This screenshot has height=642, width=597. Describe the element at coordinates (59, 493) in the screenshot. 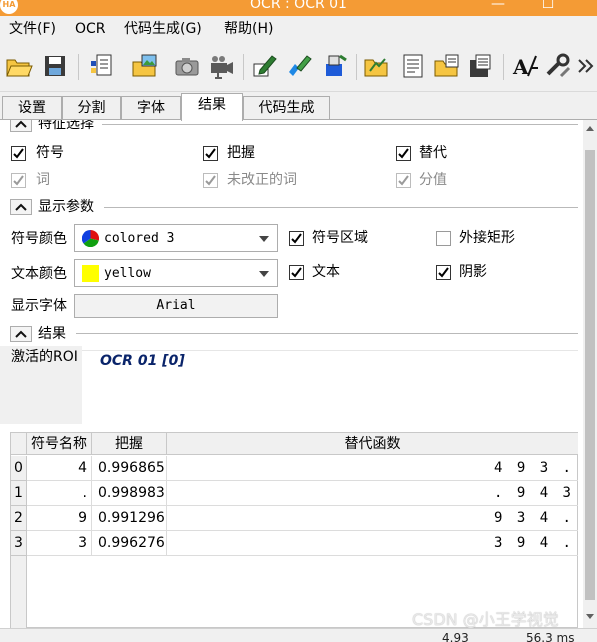

I see `table-cell-symbol: .` at that location.